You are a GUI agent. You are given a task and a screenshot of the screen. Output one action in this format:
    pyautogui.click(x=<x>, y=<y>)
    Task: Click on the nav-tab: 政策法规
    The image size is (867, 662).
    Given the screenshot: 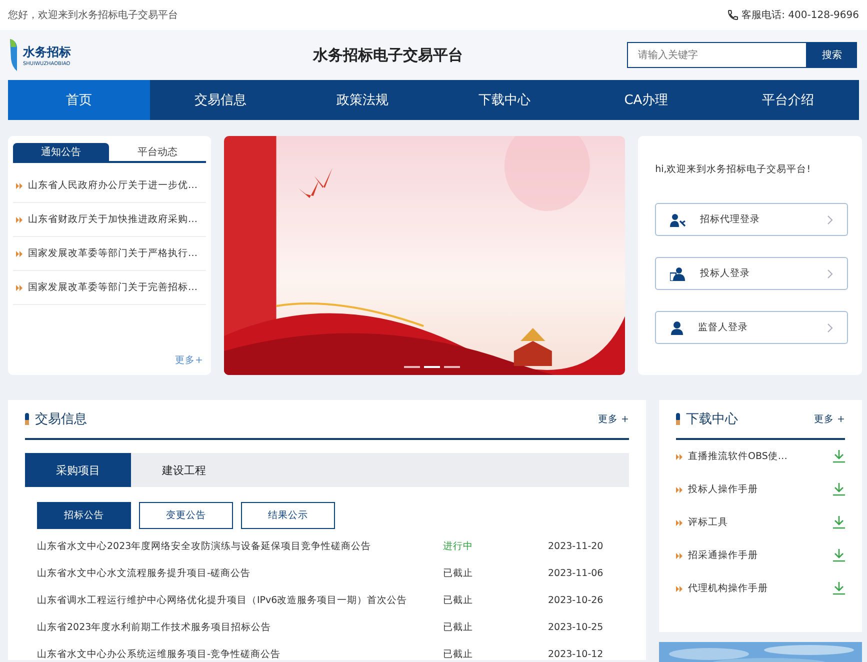 What is the action you would take?
    pyautogui.click(x=363, y=100)
    